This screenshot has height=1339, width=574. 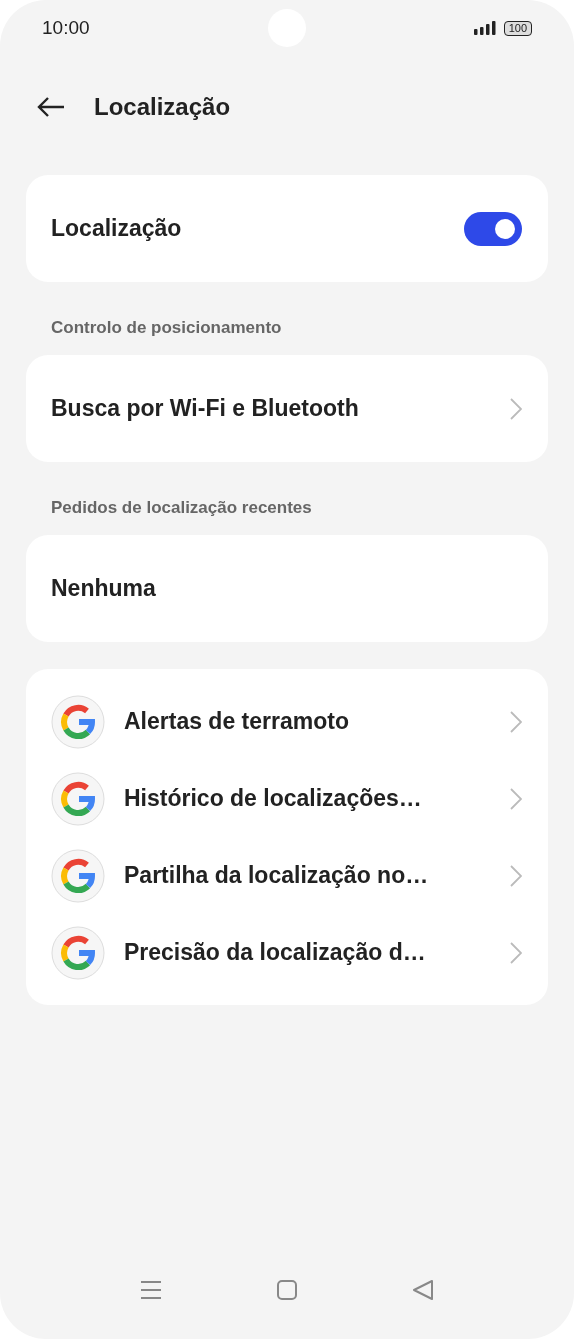 What do you see at coordinates (51, 107) in the screenshot?
I see `back-icon` at bounding box center [51, 107].